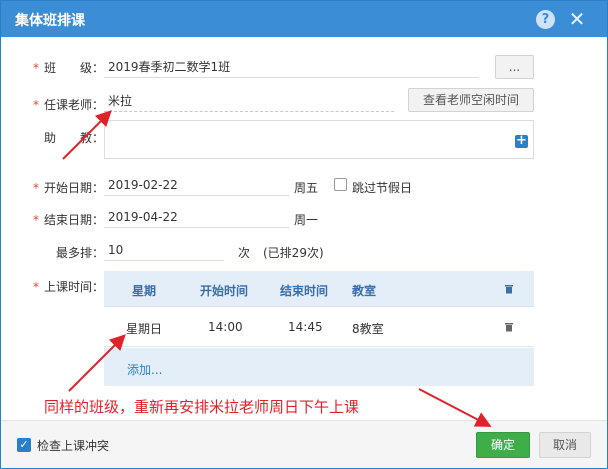 Image resolution: width=608 pixels, height=469 pixels. I want to click on table-row: 星期日 14:00 14:45 8教室, so click(319, 327).